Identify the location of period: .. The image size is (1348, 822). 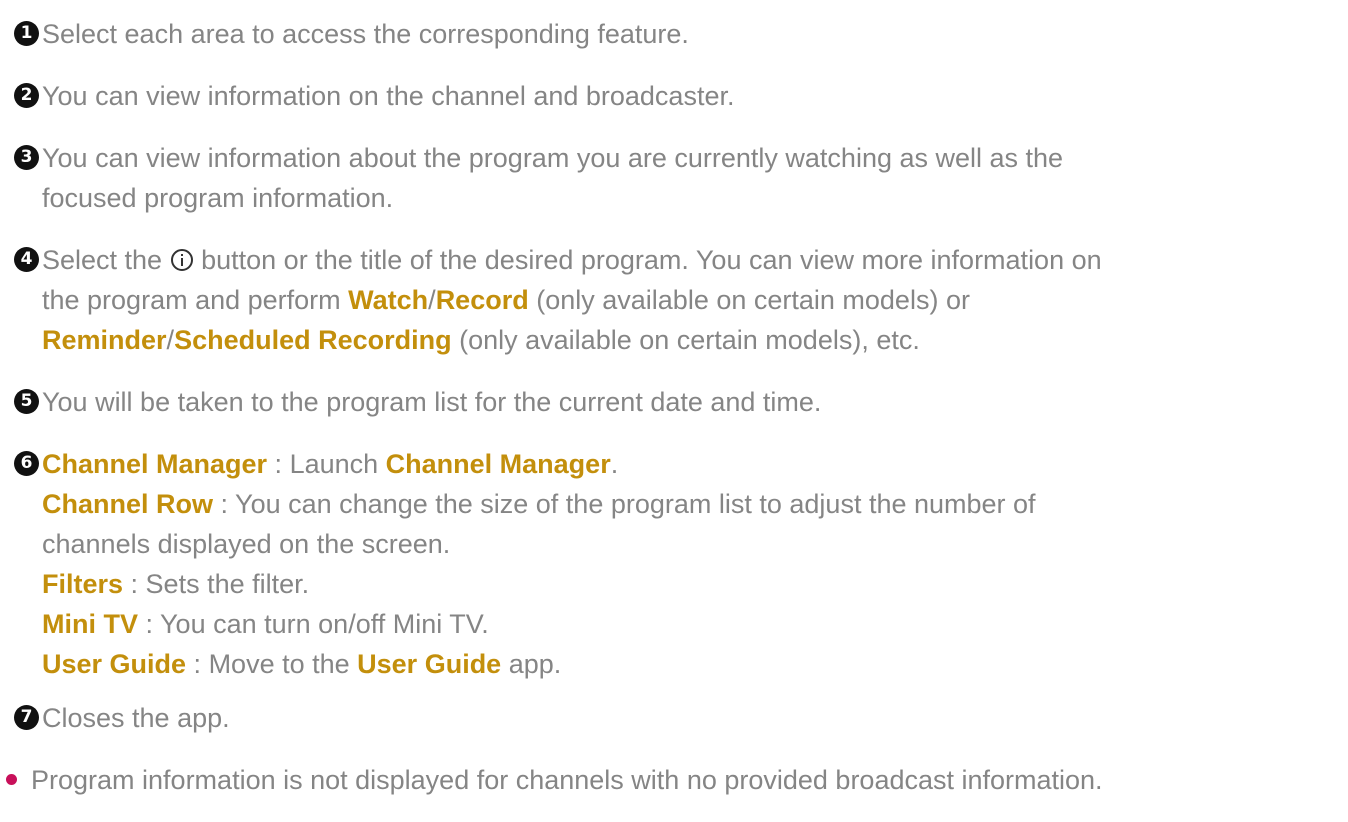
(614, 464).